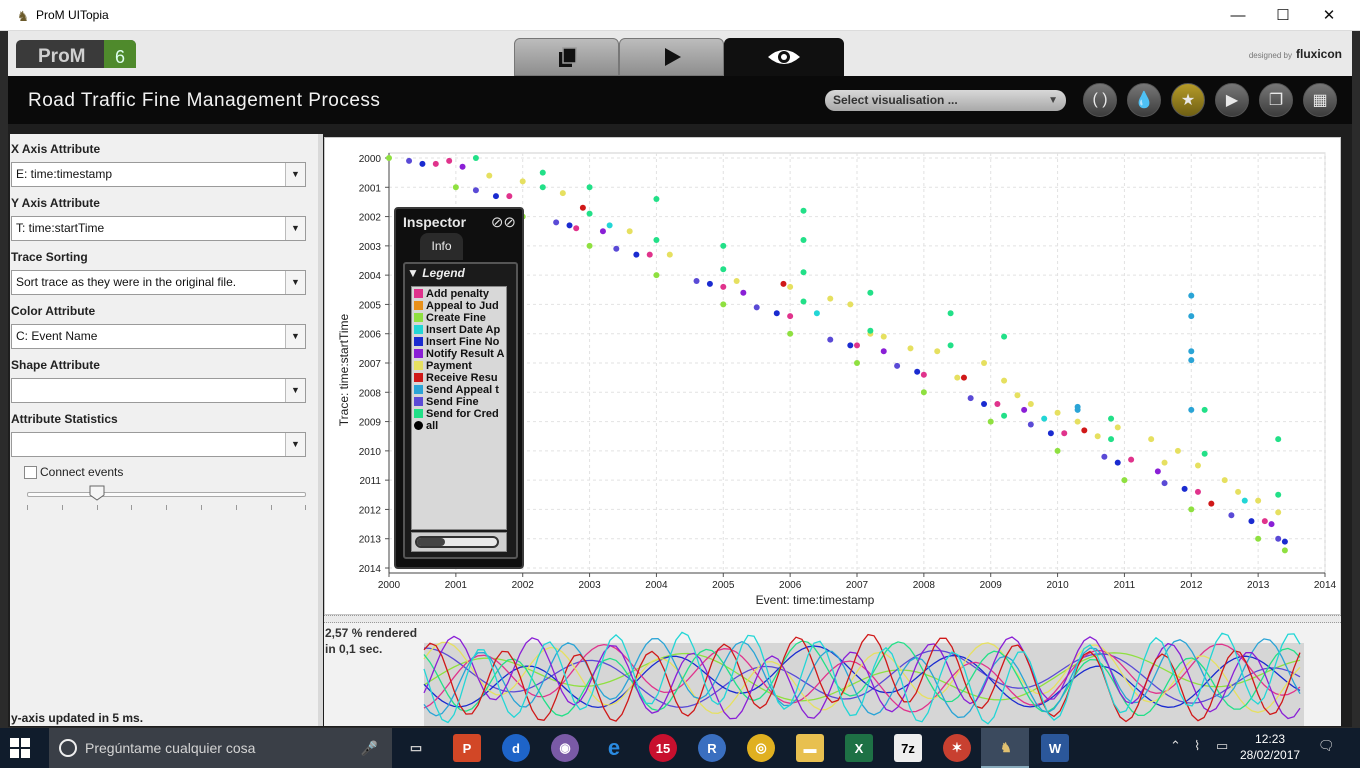 This screenshot has width=1360, height=768. What do you see at coordinates (158, 444) in the screenshot?
I see `attribute-statistics-combo: ▼` at bounding box center [158, 444].